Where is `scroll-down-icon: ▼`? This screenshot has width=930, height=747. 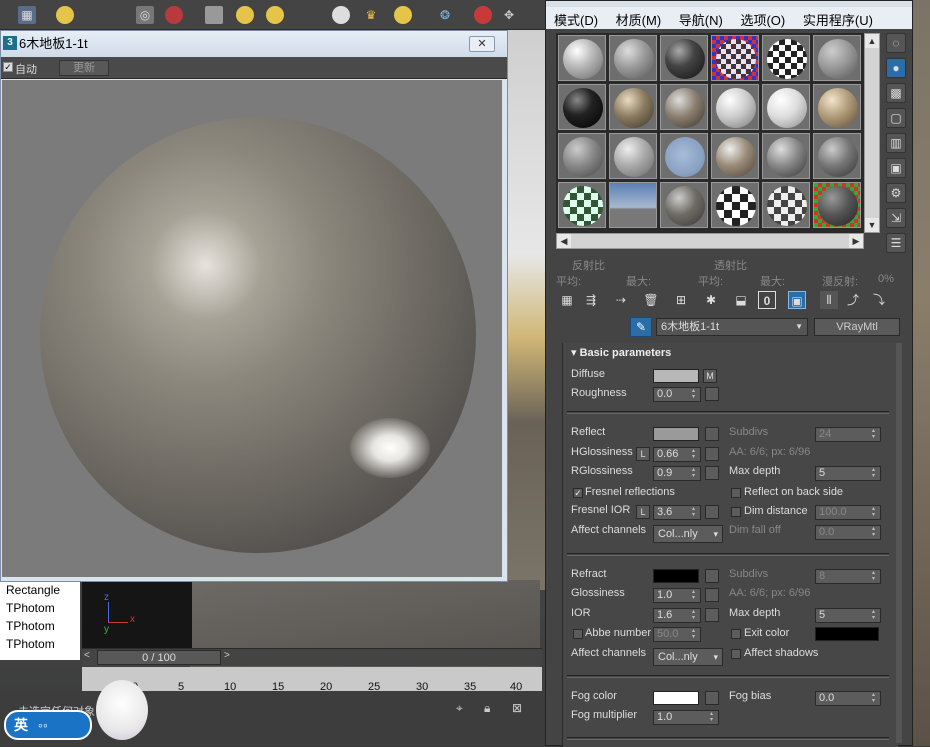 scroll-down-icon: ▼ is located at coordinates (872, 225).